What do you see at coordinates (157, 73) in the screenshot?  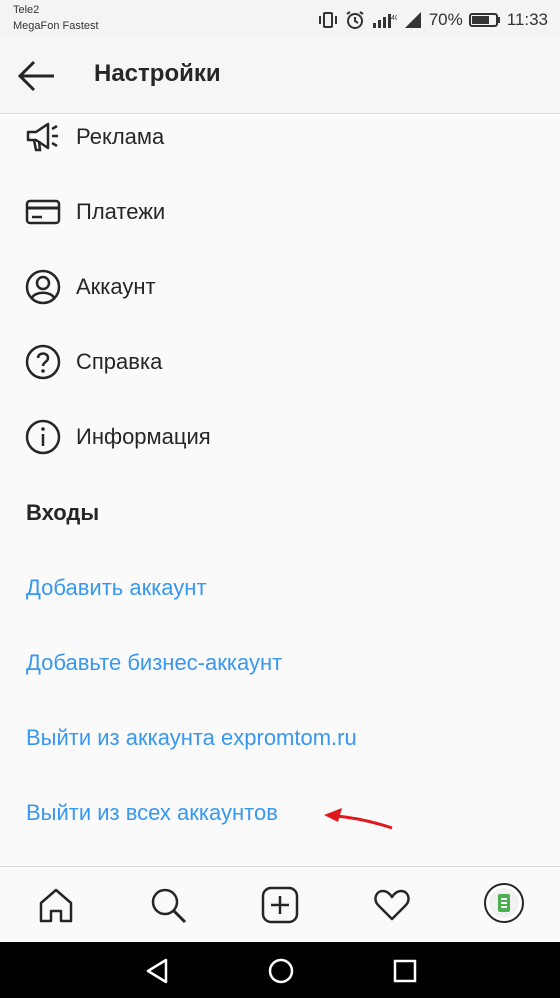 I see `page-title: Настройки` at bounding box center [157, 73].